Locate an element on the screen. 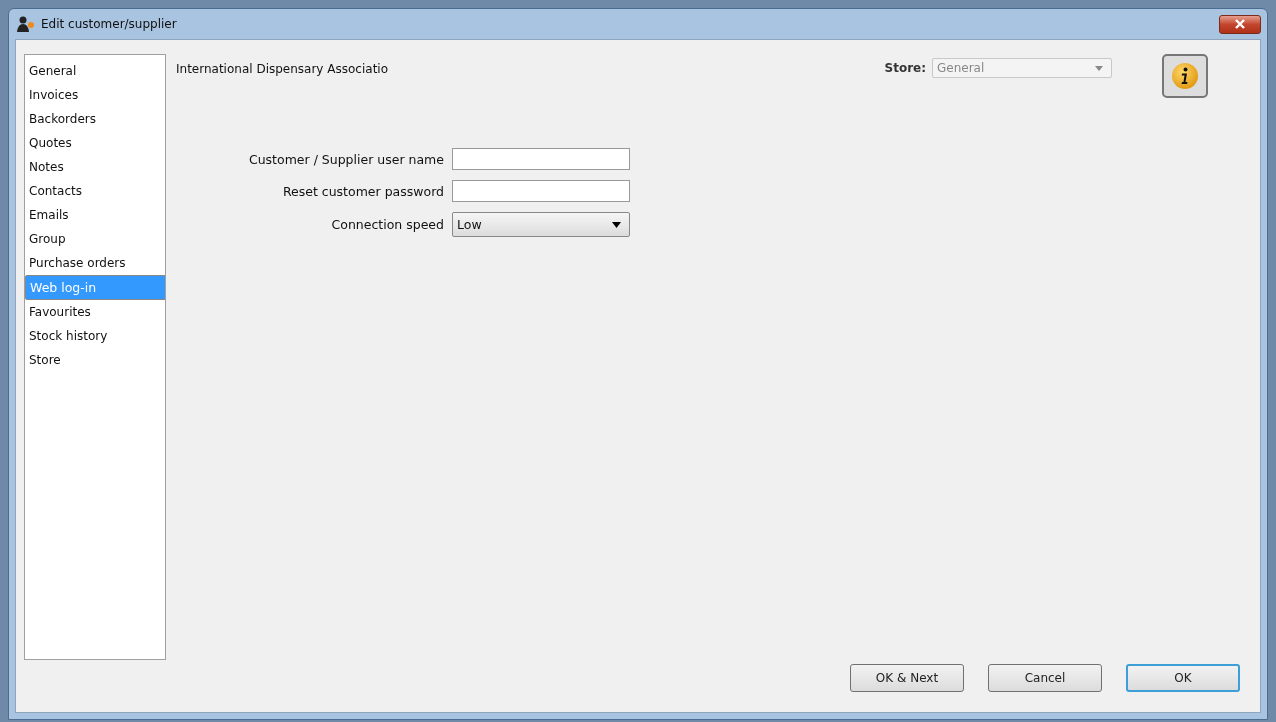 The image size is (1276, 722). section-item: Favourites is located at coordinates (95, 312).